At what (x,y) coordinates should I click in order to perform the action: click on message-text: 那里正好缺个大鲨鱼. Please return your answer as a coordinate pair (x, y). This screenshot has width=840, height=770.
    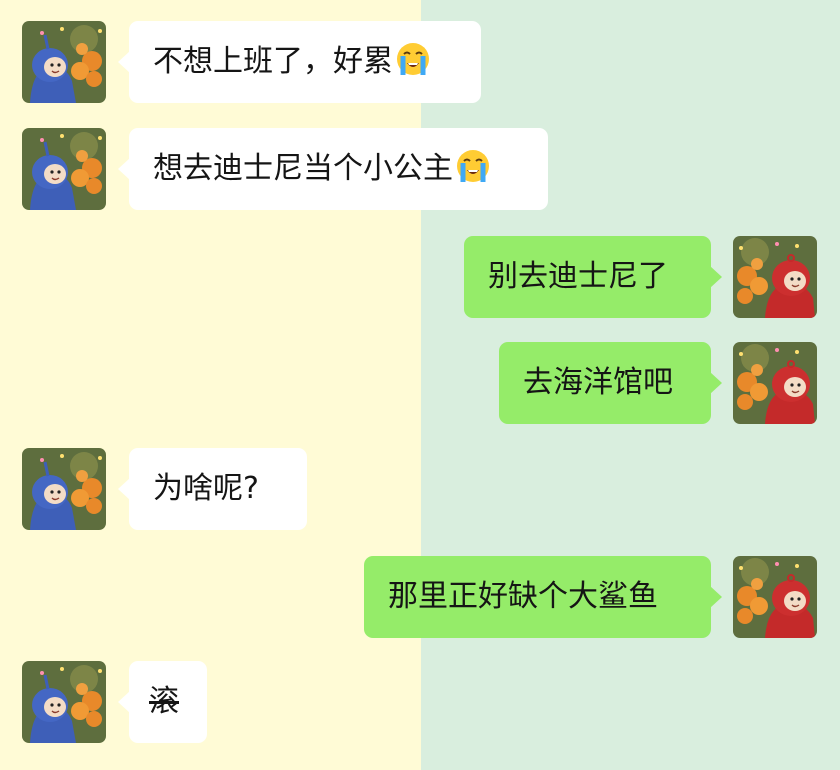
    Looking at the image, I should click on (523, 596).